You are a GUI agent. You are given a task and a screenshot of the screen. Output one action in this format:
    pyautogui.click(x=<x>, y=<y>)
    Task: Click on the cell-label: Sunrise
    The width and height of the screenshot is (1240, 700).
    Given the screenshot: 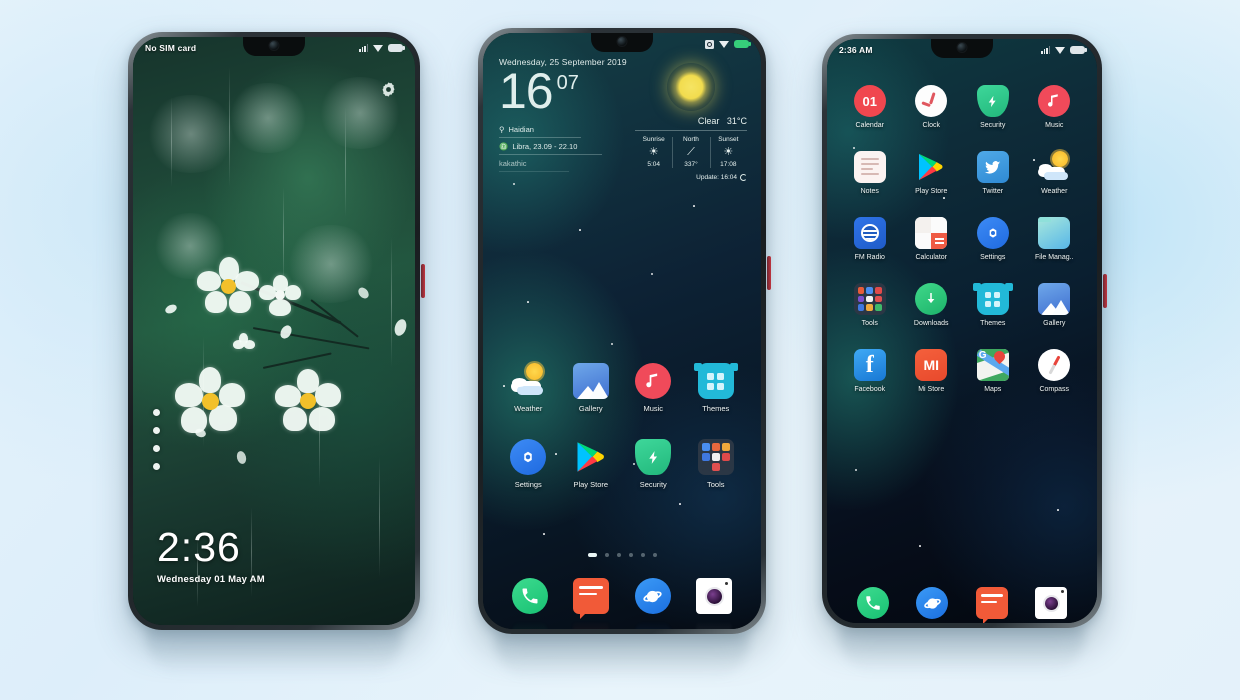 What is the action you would take?
    pyautogui.click(x=653, y=139)
    